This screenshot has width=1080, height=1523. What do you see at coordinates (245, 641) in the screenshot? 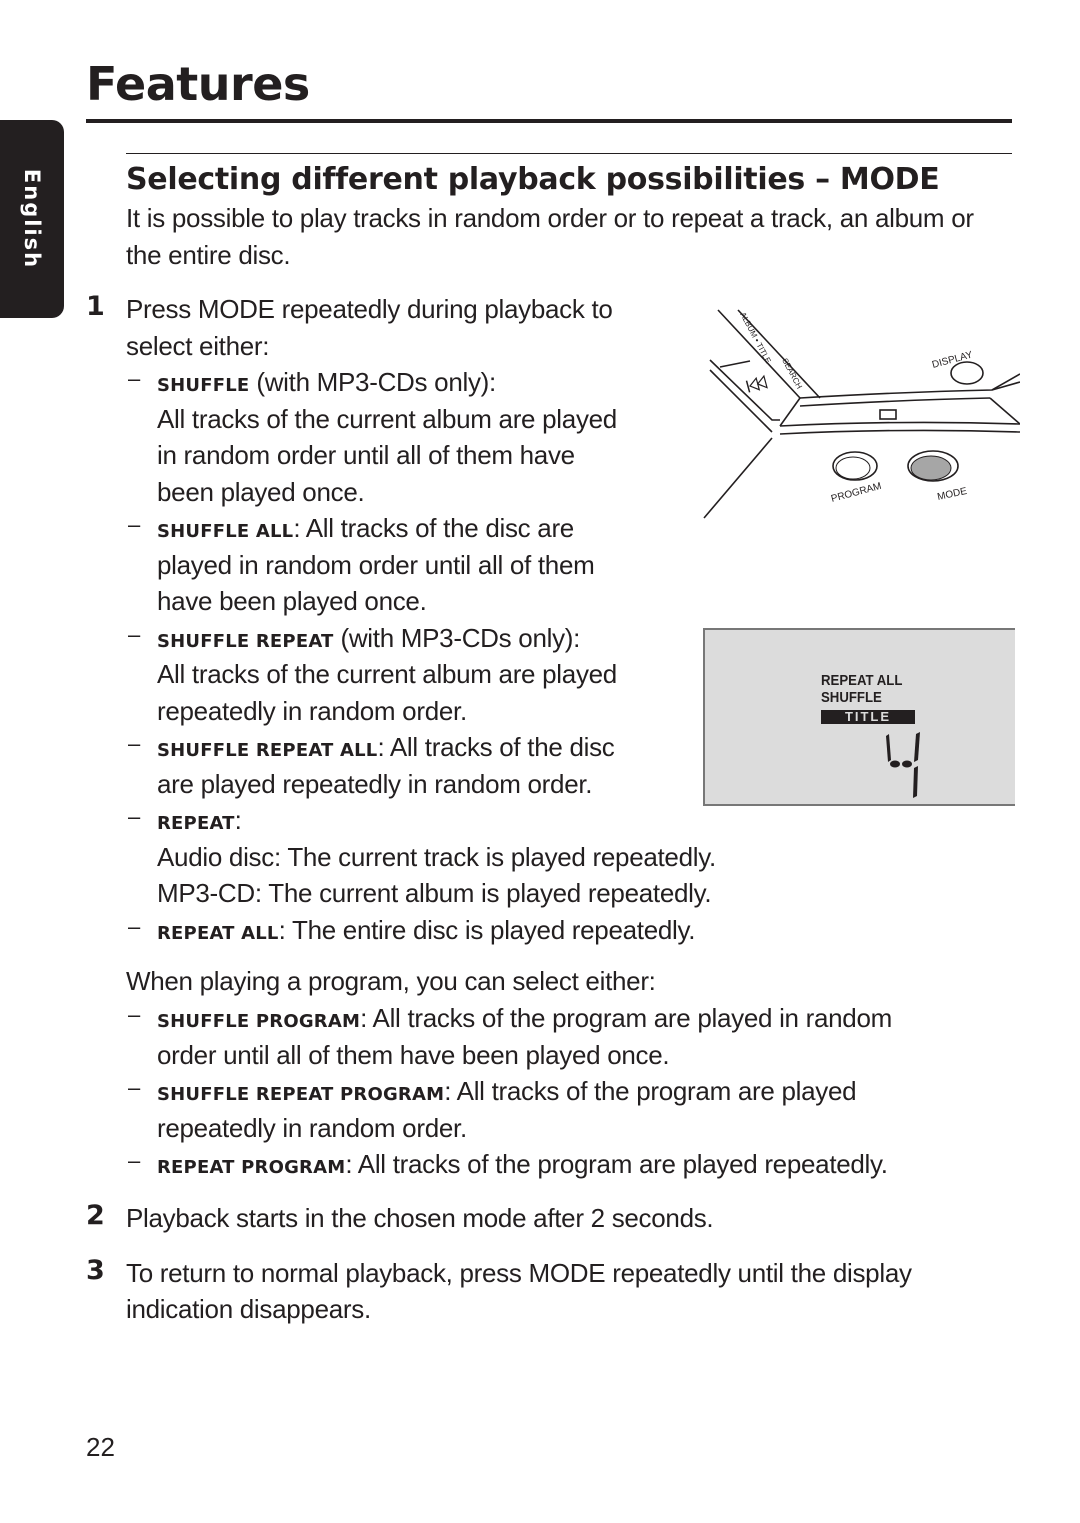
I see `mode-label: SHUFFLE REPEAT` at bounding box center [245, 641].